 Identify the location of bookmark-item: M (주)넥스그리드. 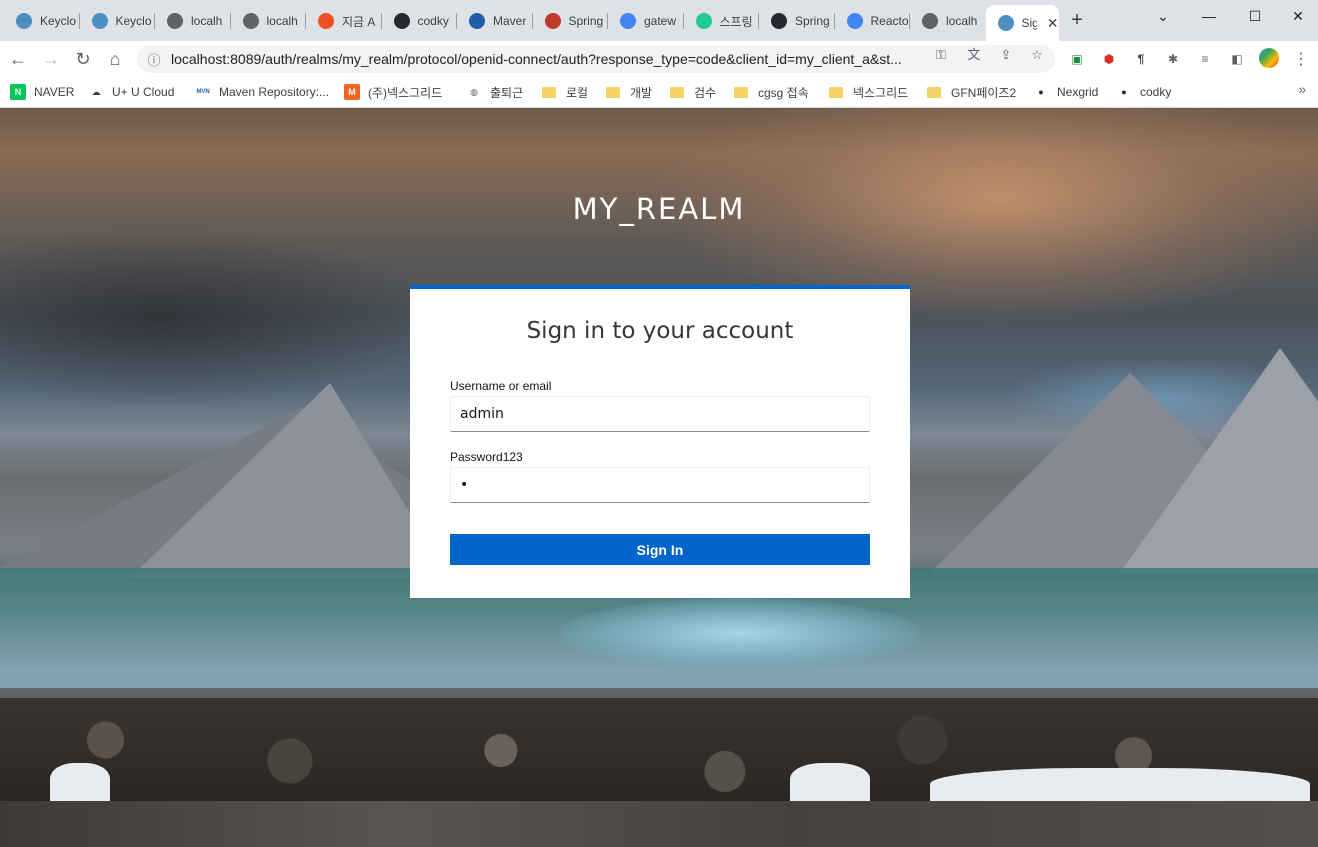
(393, 92).